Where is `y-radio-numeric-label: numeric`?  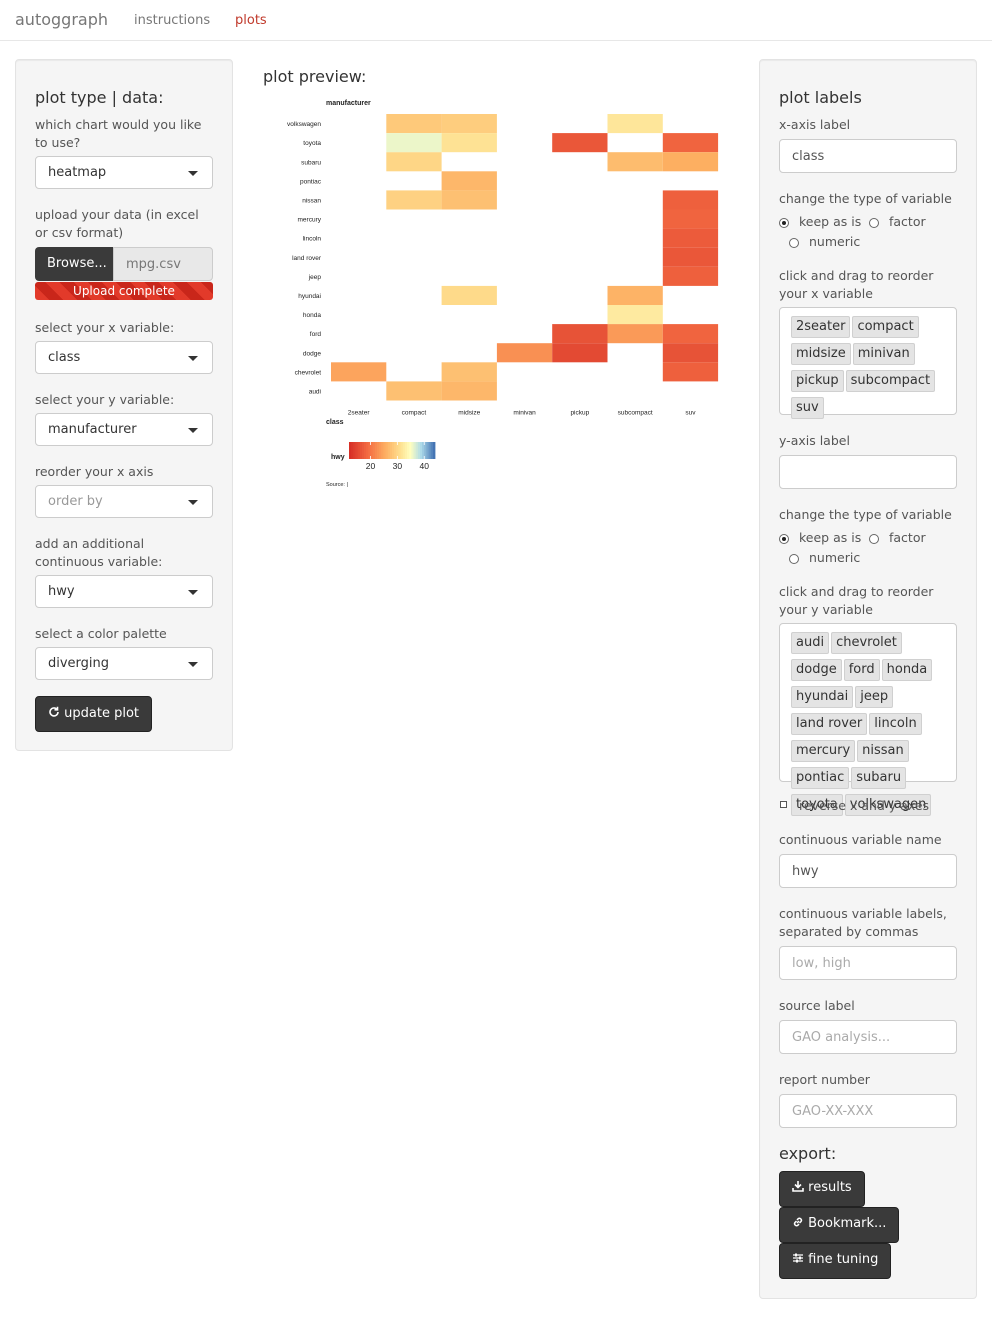 y-radio-numeric-label: numeric is located at coordinates (835, 557).